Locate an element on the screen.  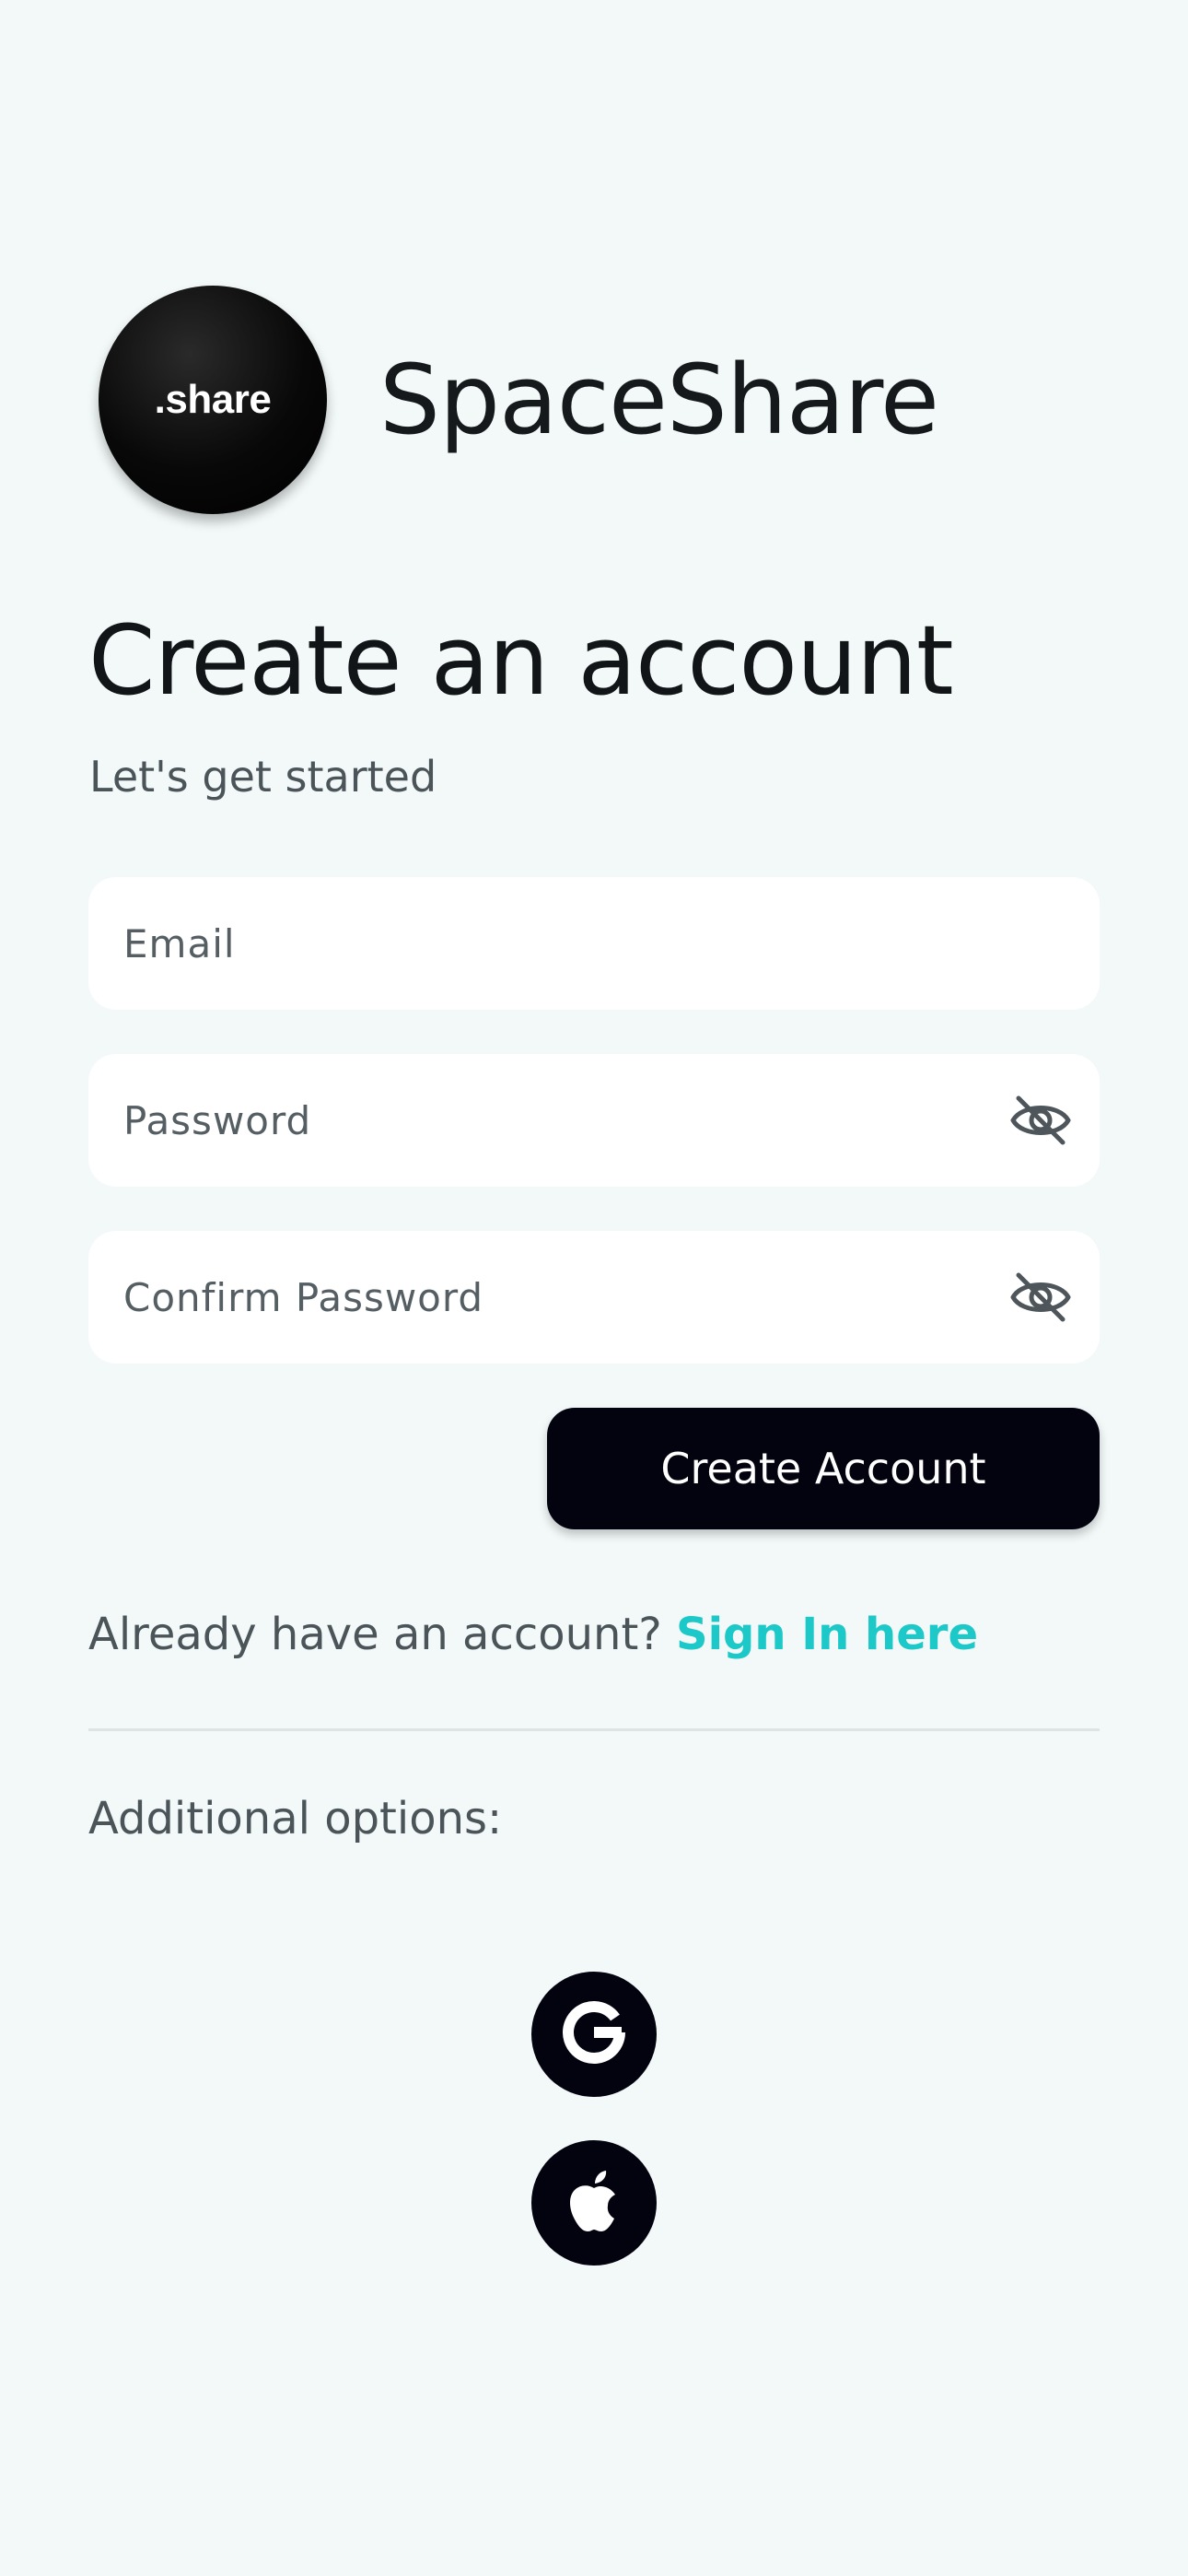
brand-header: .share SpaceShare is located at coordinates (519, 400).